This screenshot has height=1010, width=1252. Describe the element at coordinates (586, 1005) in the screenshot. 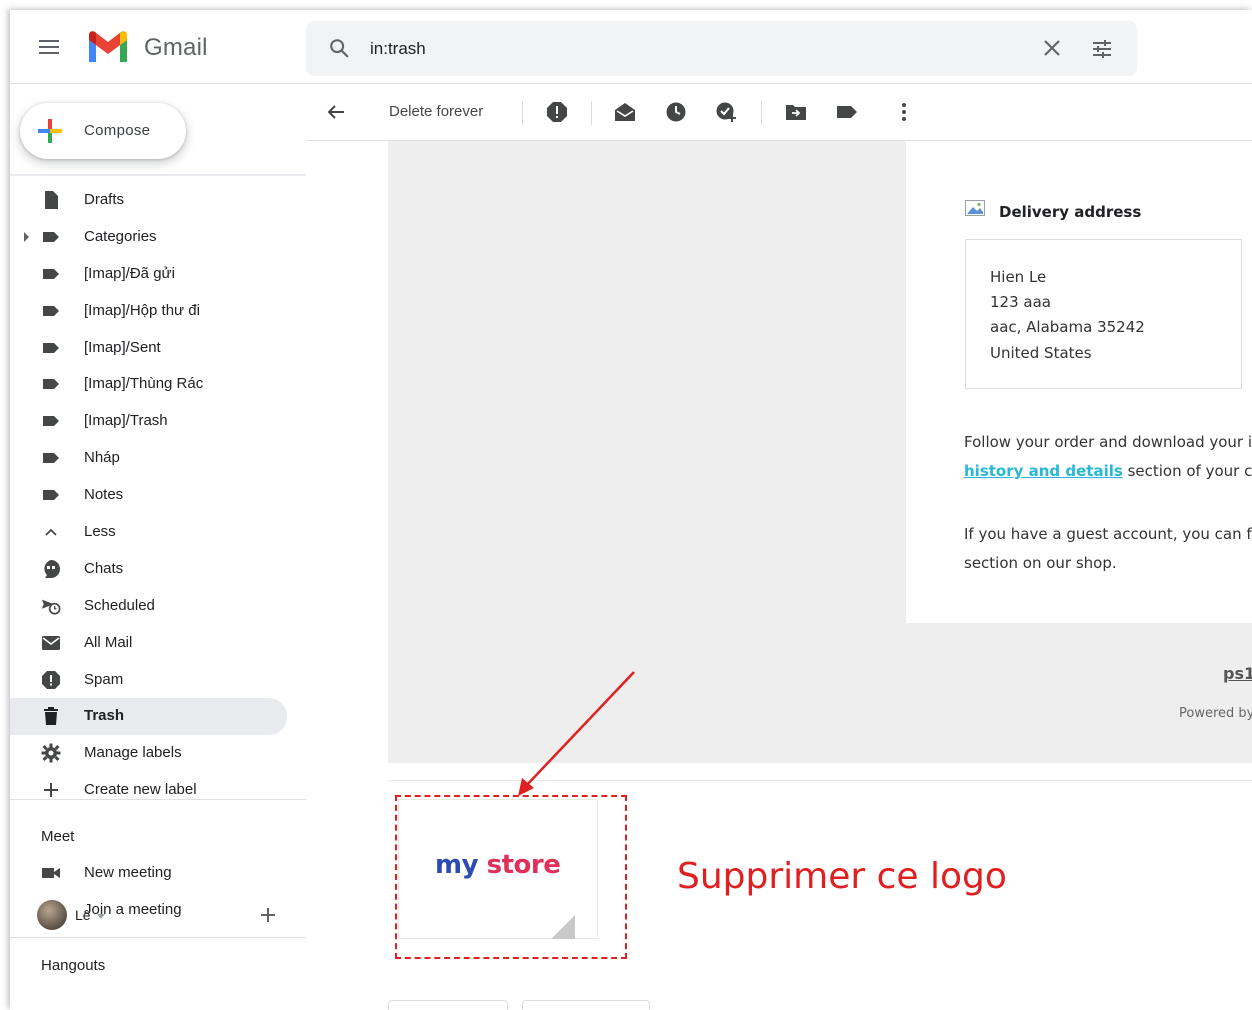

I see `forward-button` at that location.